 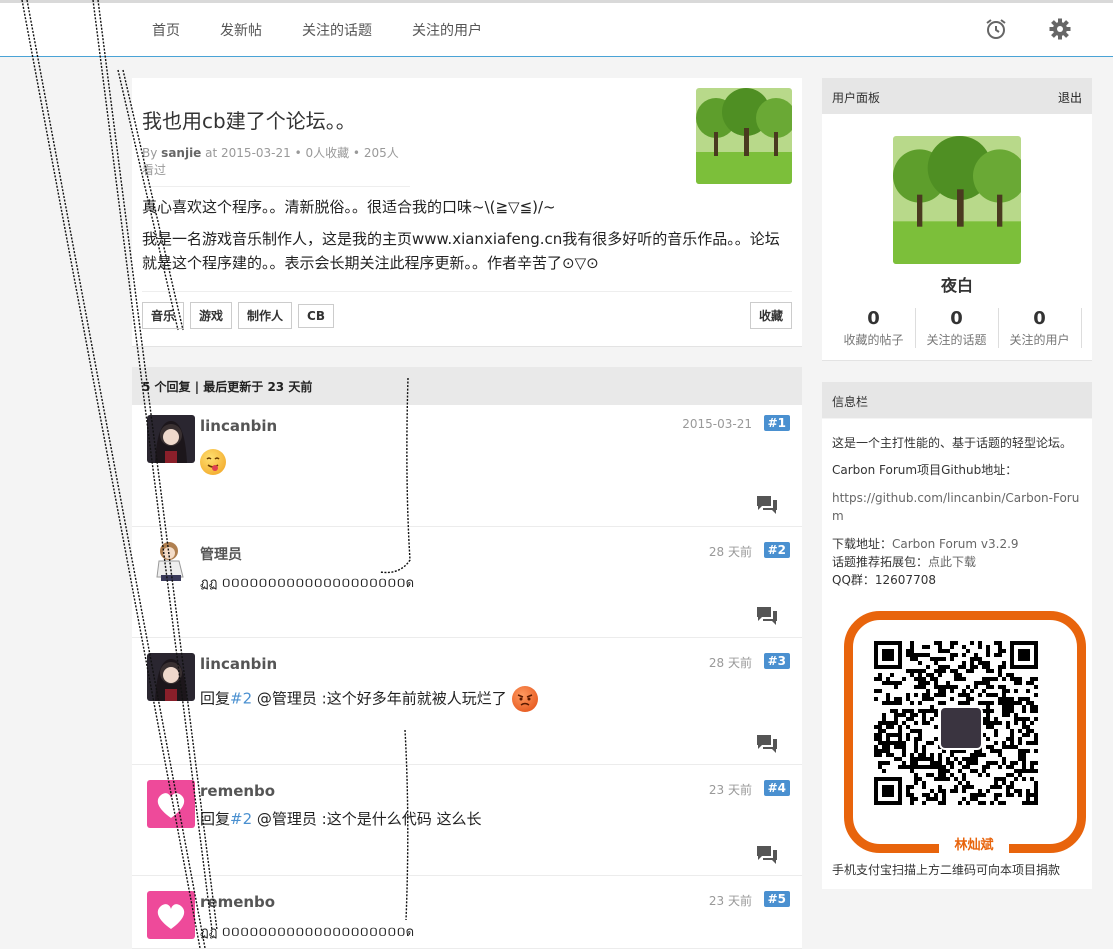 What do you see at coordinates (730, 663) in the screenshot?
I see `reply-time: 28 天前` at bounding box center [730, 663].